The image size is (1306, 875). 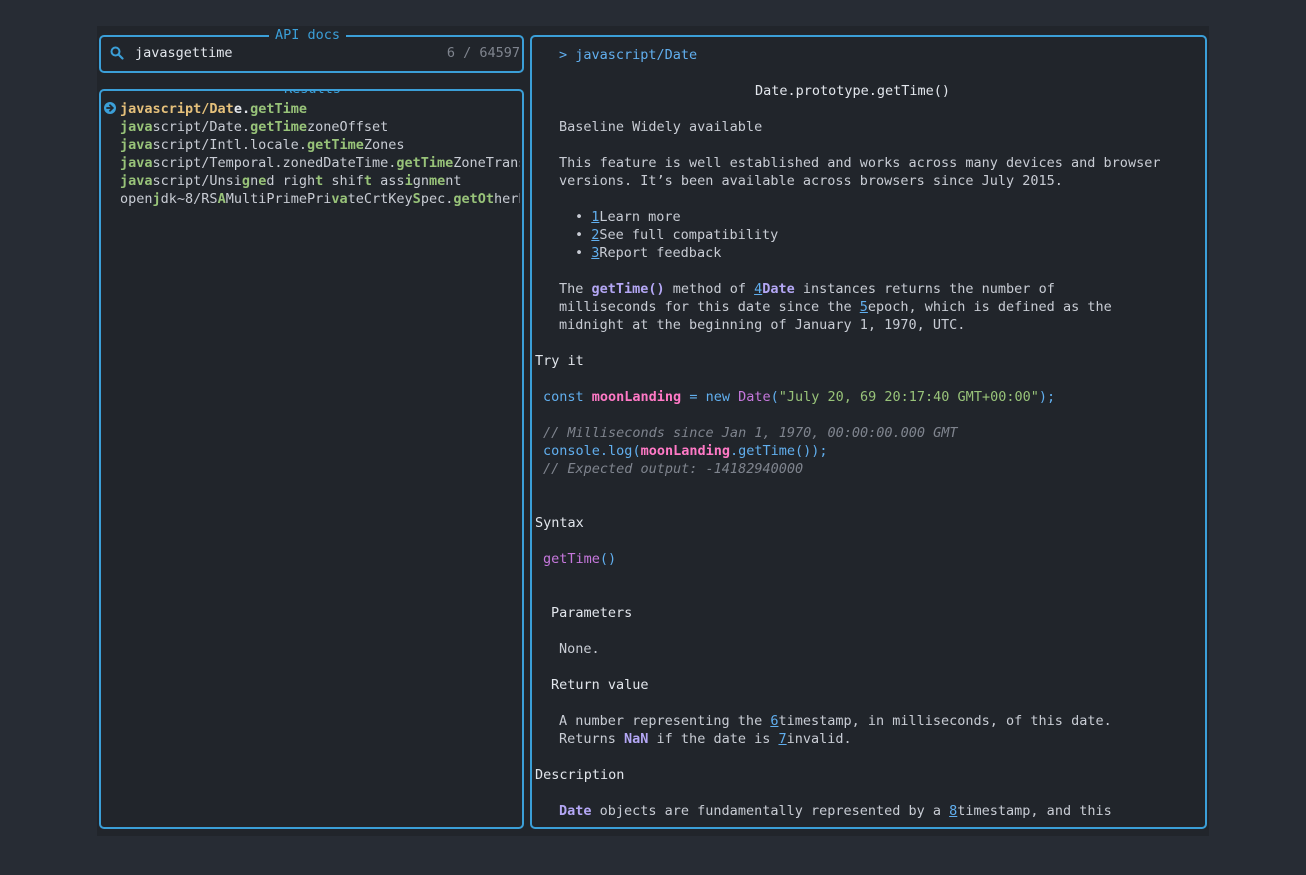 What do you see at coordinates (661, 127) in the screenshot?
I see `baseline-status: Baseline Widely available` at bounding box center [661, 127].